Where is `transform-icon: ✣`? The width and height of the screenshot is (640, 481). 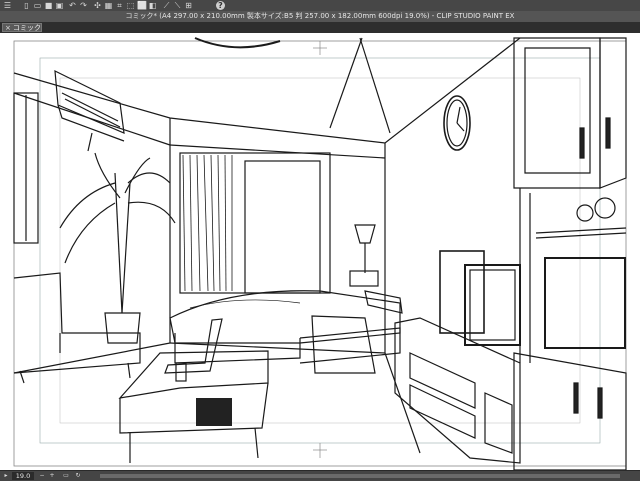 transform-icon: ✣ is located at coordinates (97, 5).